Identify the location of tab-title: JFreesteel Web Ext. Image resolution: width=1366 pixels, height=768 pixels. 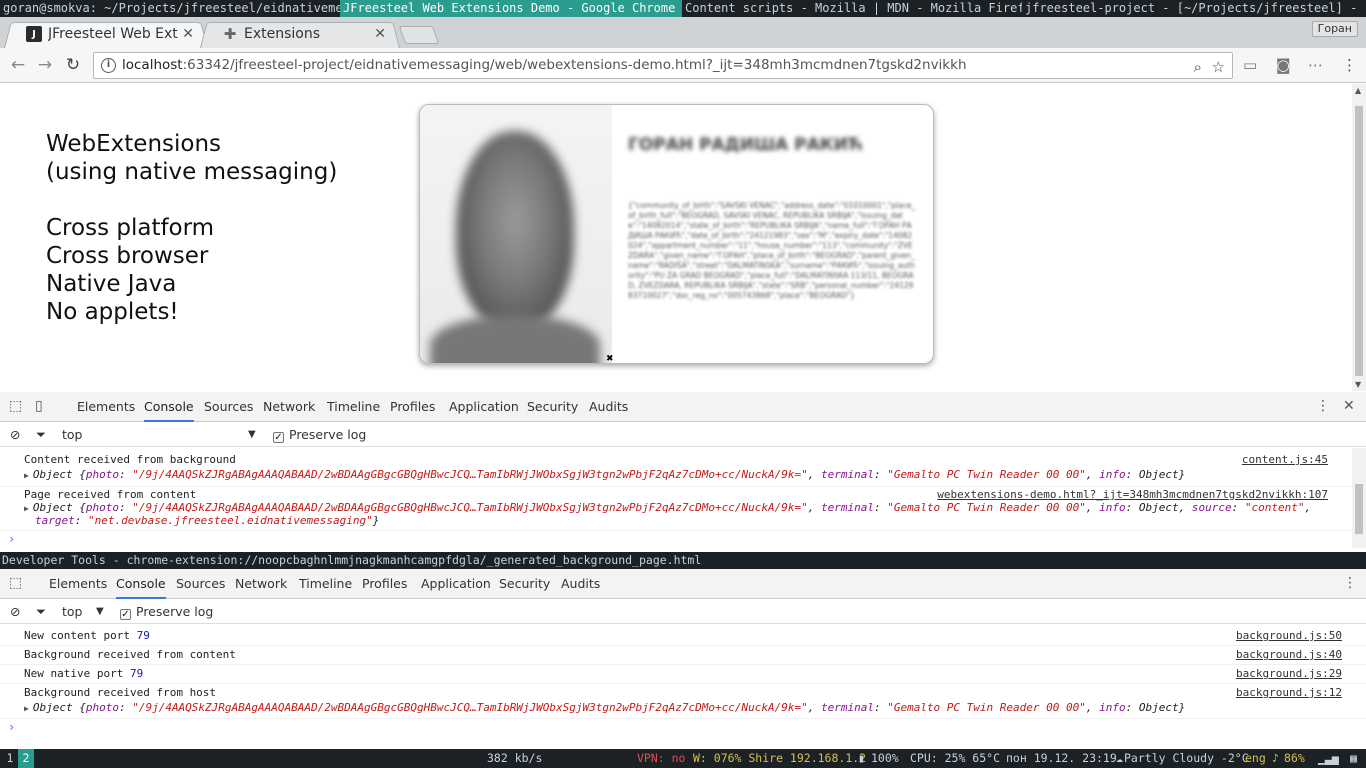
(113, 34).